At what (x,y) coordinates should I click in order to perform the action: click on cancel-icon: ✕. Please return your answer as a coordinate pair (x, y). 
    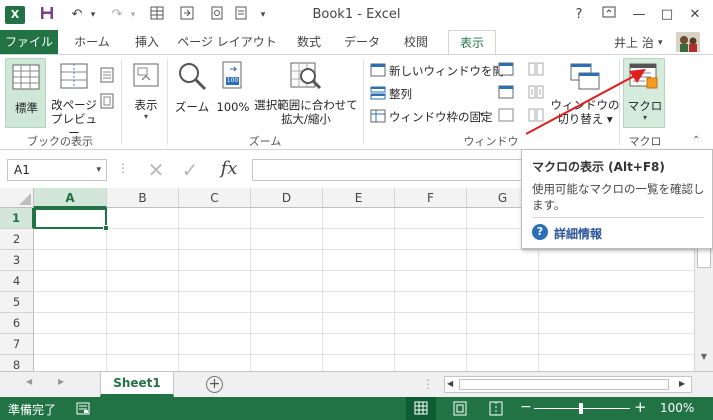
    Looking at the image, I should click on (156, 170).